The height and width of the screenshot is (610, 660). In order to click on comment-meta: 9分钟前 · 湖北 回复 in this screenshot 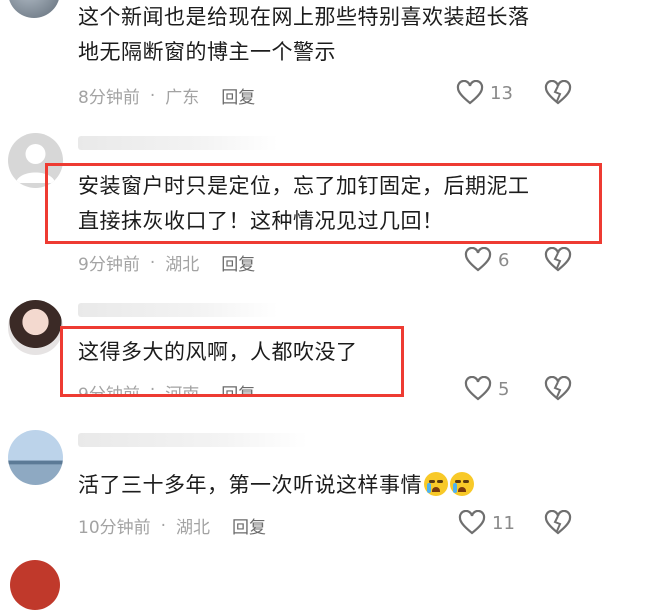, I will do `click(166, 263)`.